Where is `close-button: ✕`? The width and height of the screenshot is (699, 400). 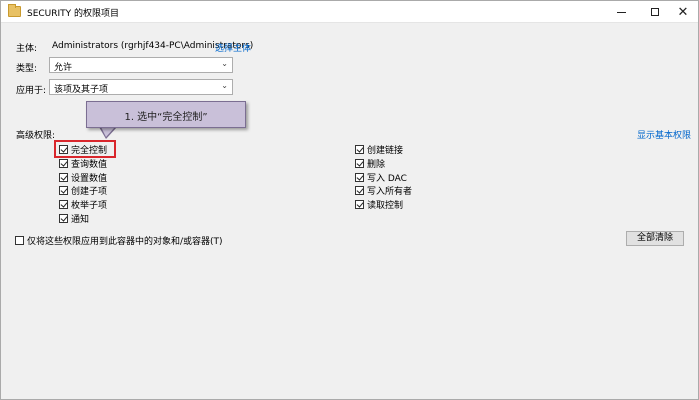
close-button: ✕ is located at coordinates (682, 12).